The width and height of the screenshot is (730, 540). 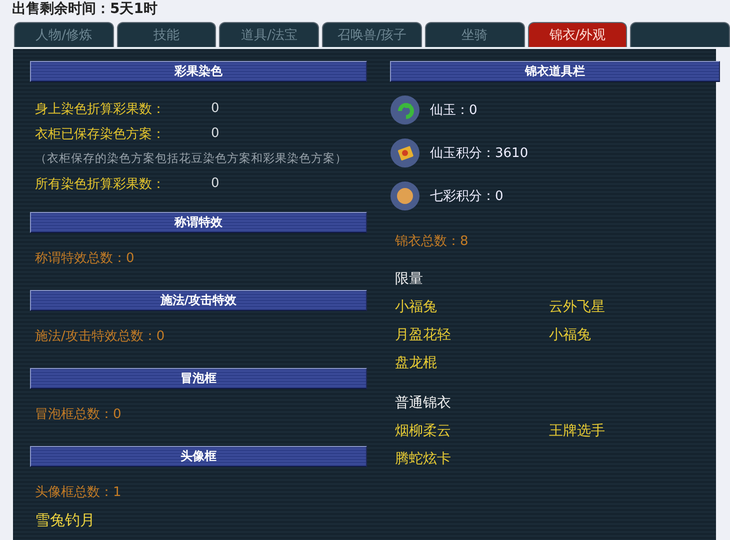 I want to click on section-header: 施法/攻击特效, so click(x=198, y=300).